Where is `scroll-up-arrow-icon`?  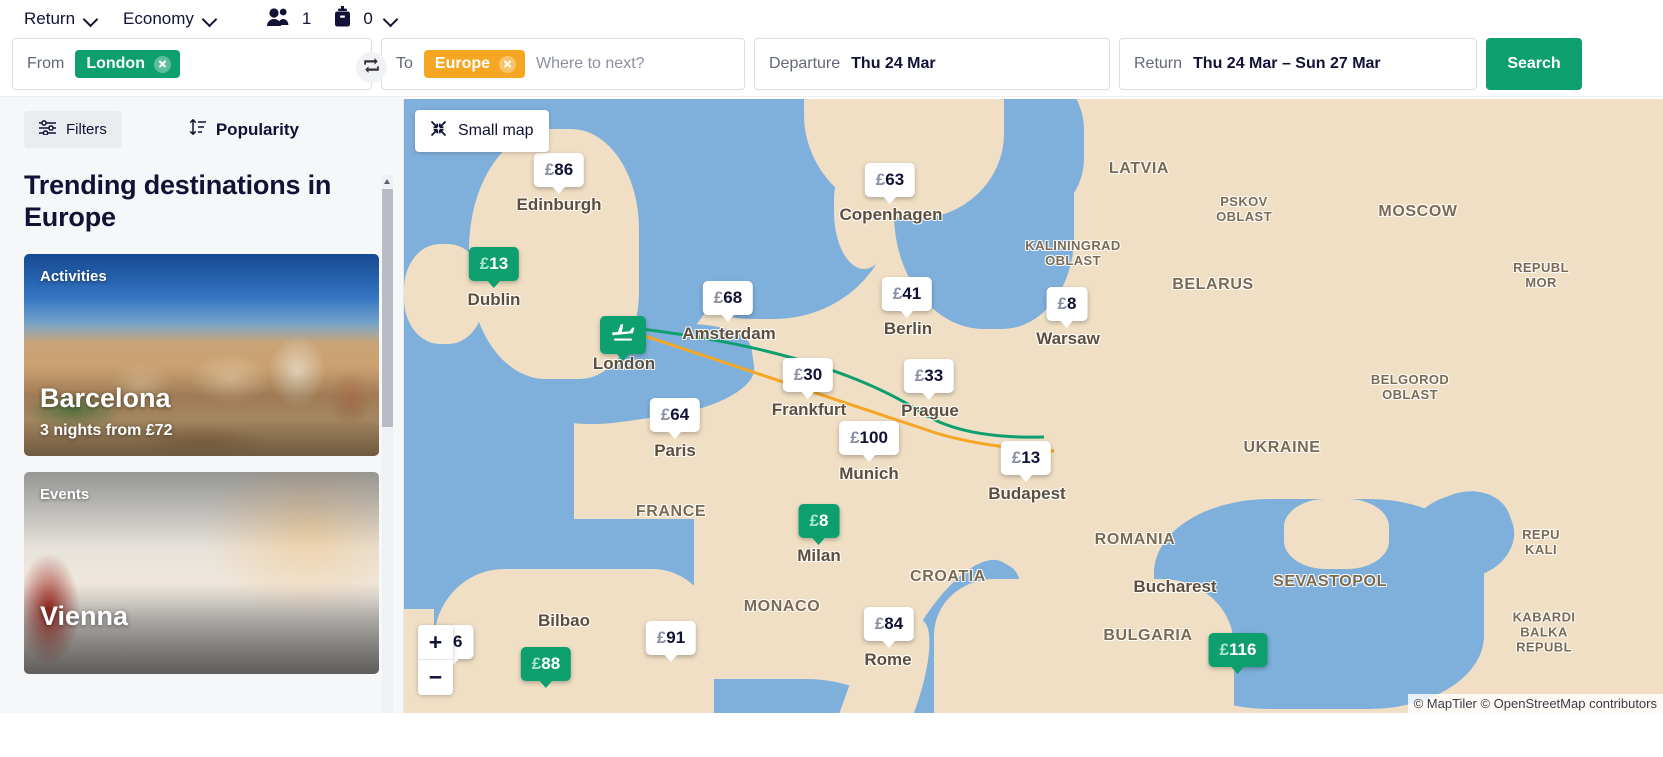 scroll-up-arrow-icon is located at coordinates (387, 181).